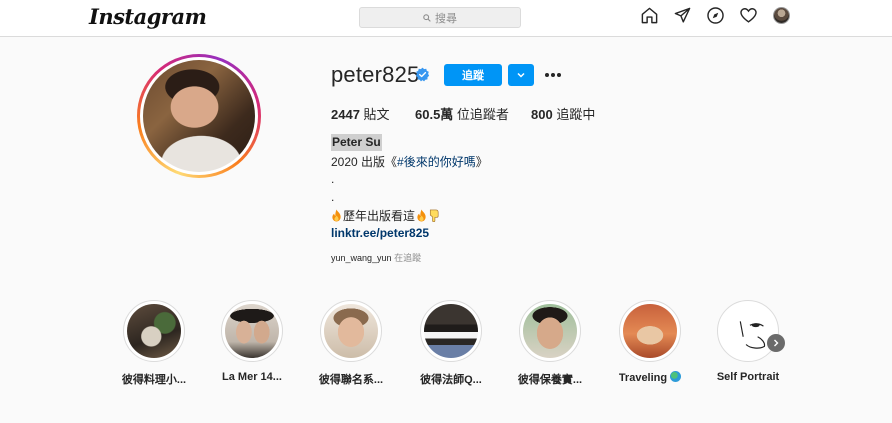 The width and height of the screenshot is (892, 423). Describe the element at coordinates (356, 142) in the screenshot. I see `profile-full-name: Peter Su` at that location.